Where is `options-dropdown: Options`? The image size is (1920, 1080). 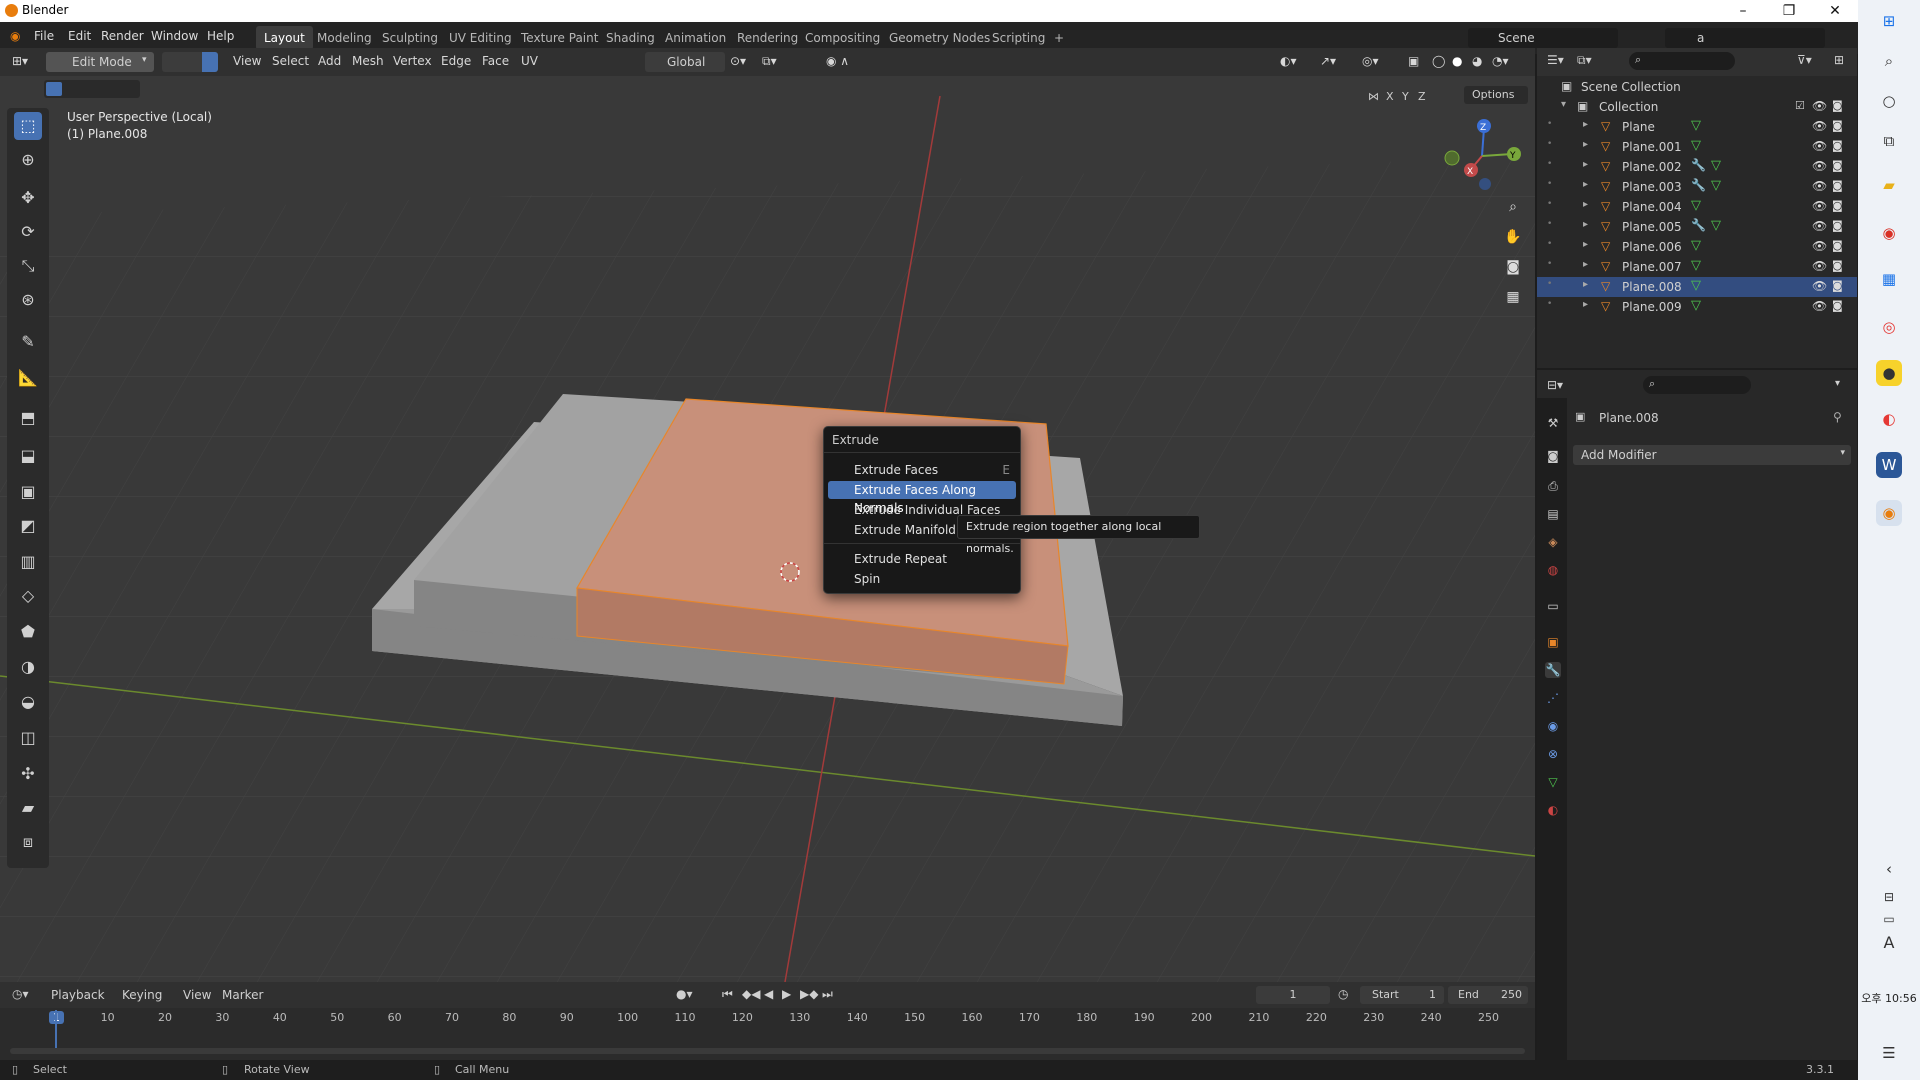 options-dropdown: Options is located at coordinates (1496, 95).